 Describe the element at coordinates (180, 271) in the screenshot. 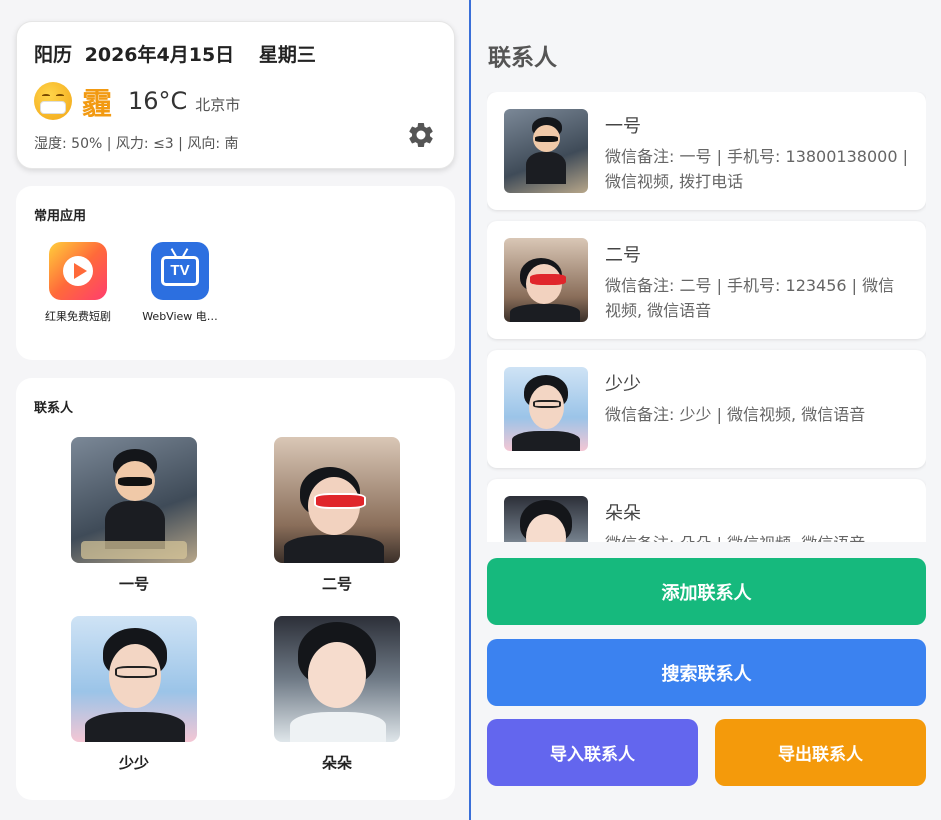

I see `tv-icon: TV` at that location.